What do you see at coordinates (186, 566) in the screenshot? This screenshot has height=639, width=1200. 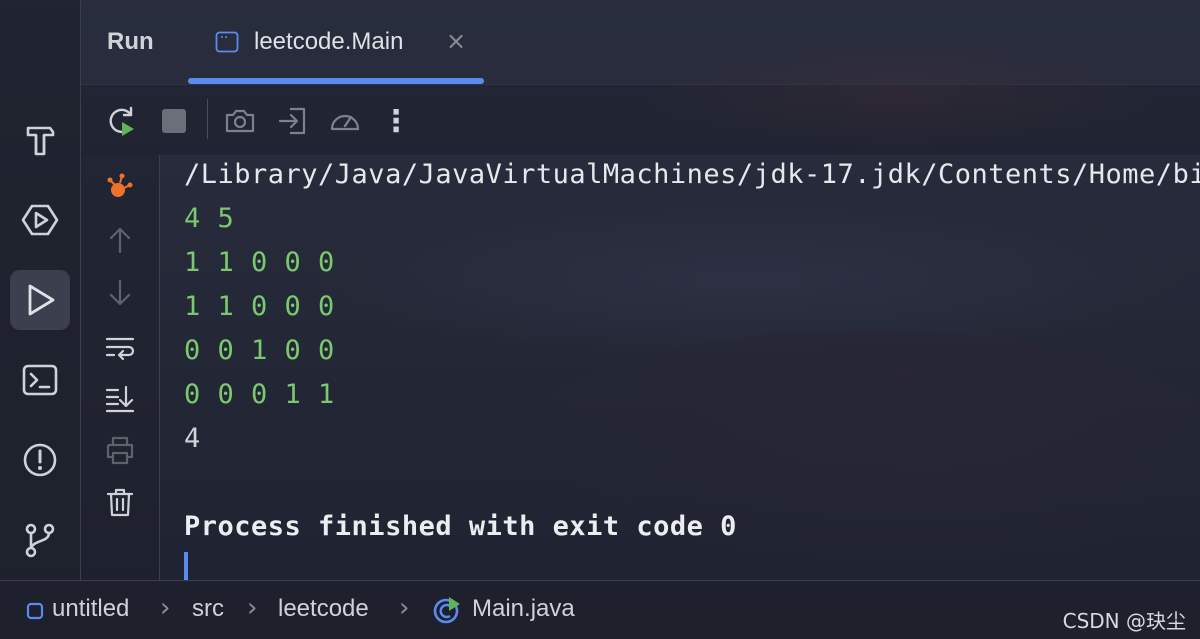 I see `text-cursor` at bounding box center [186, 566].